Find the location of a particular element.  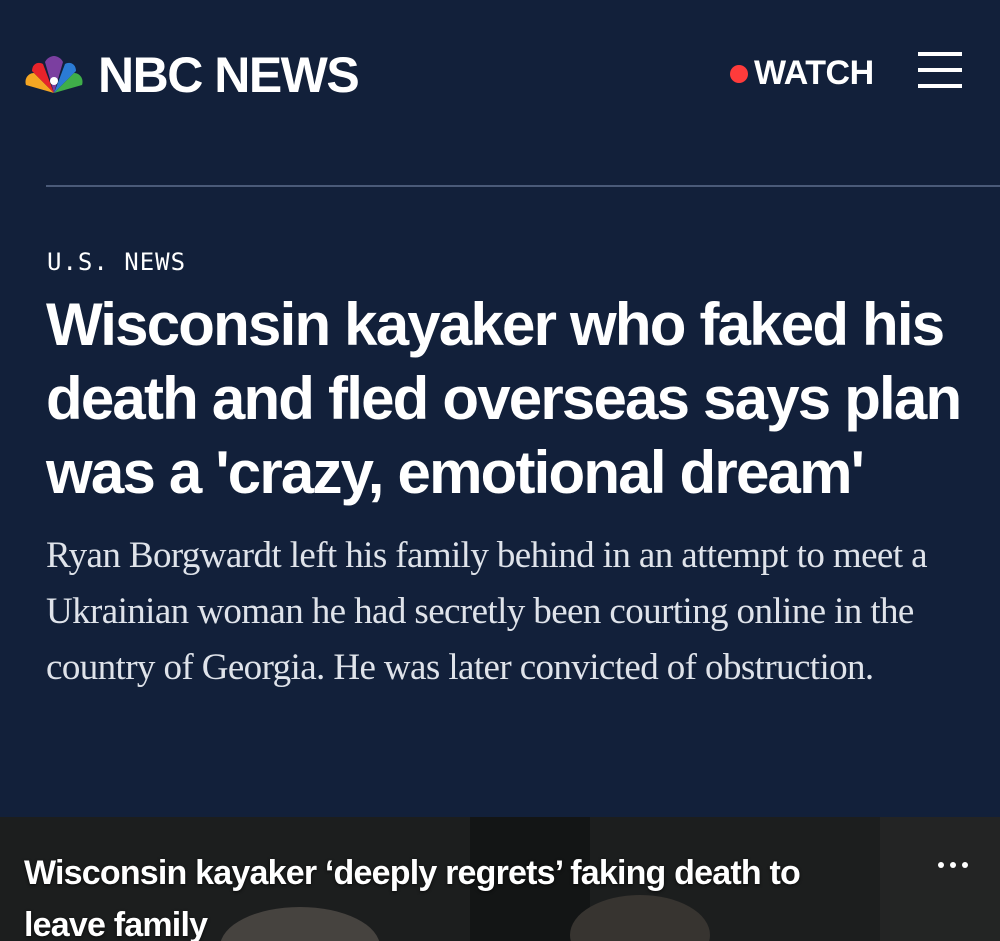

site-header: NBC NEWS WATCH is located at coordinates (500, 70).